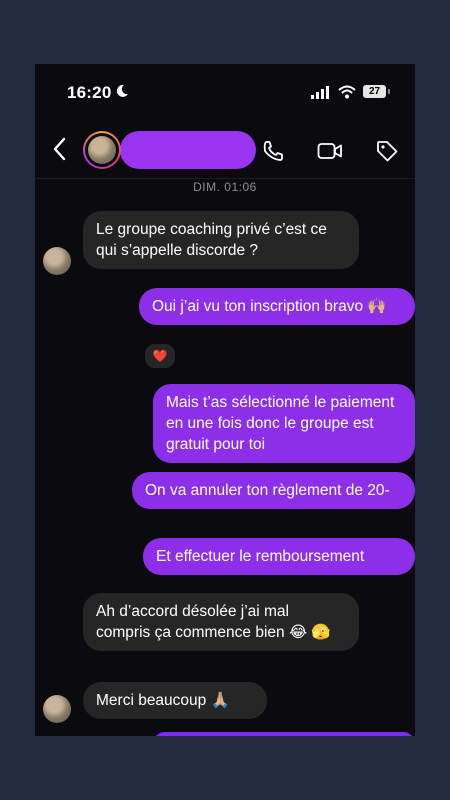  What do you see at coordinates (122, 90) in the screenshot?
I see `moon-icon` at bounding box center [122, 90].